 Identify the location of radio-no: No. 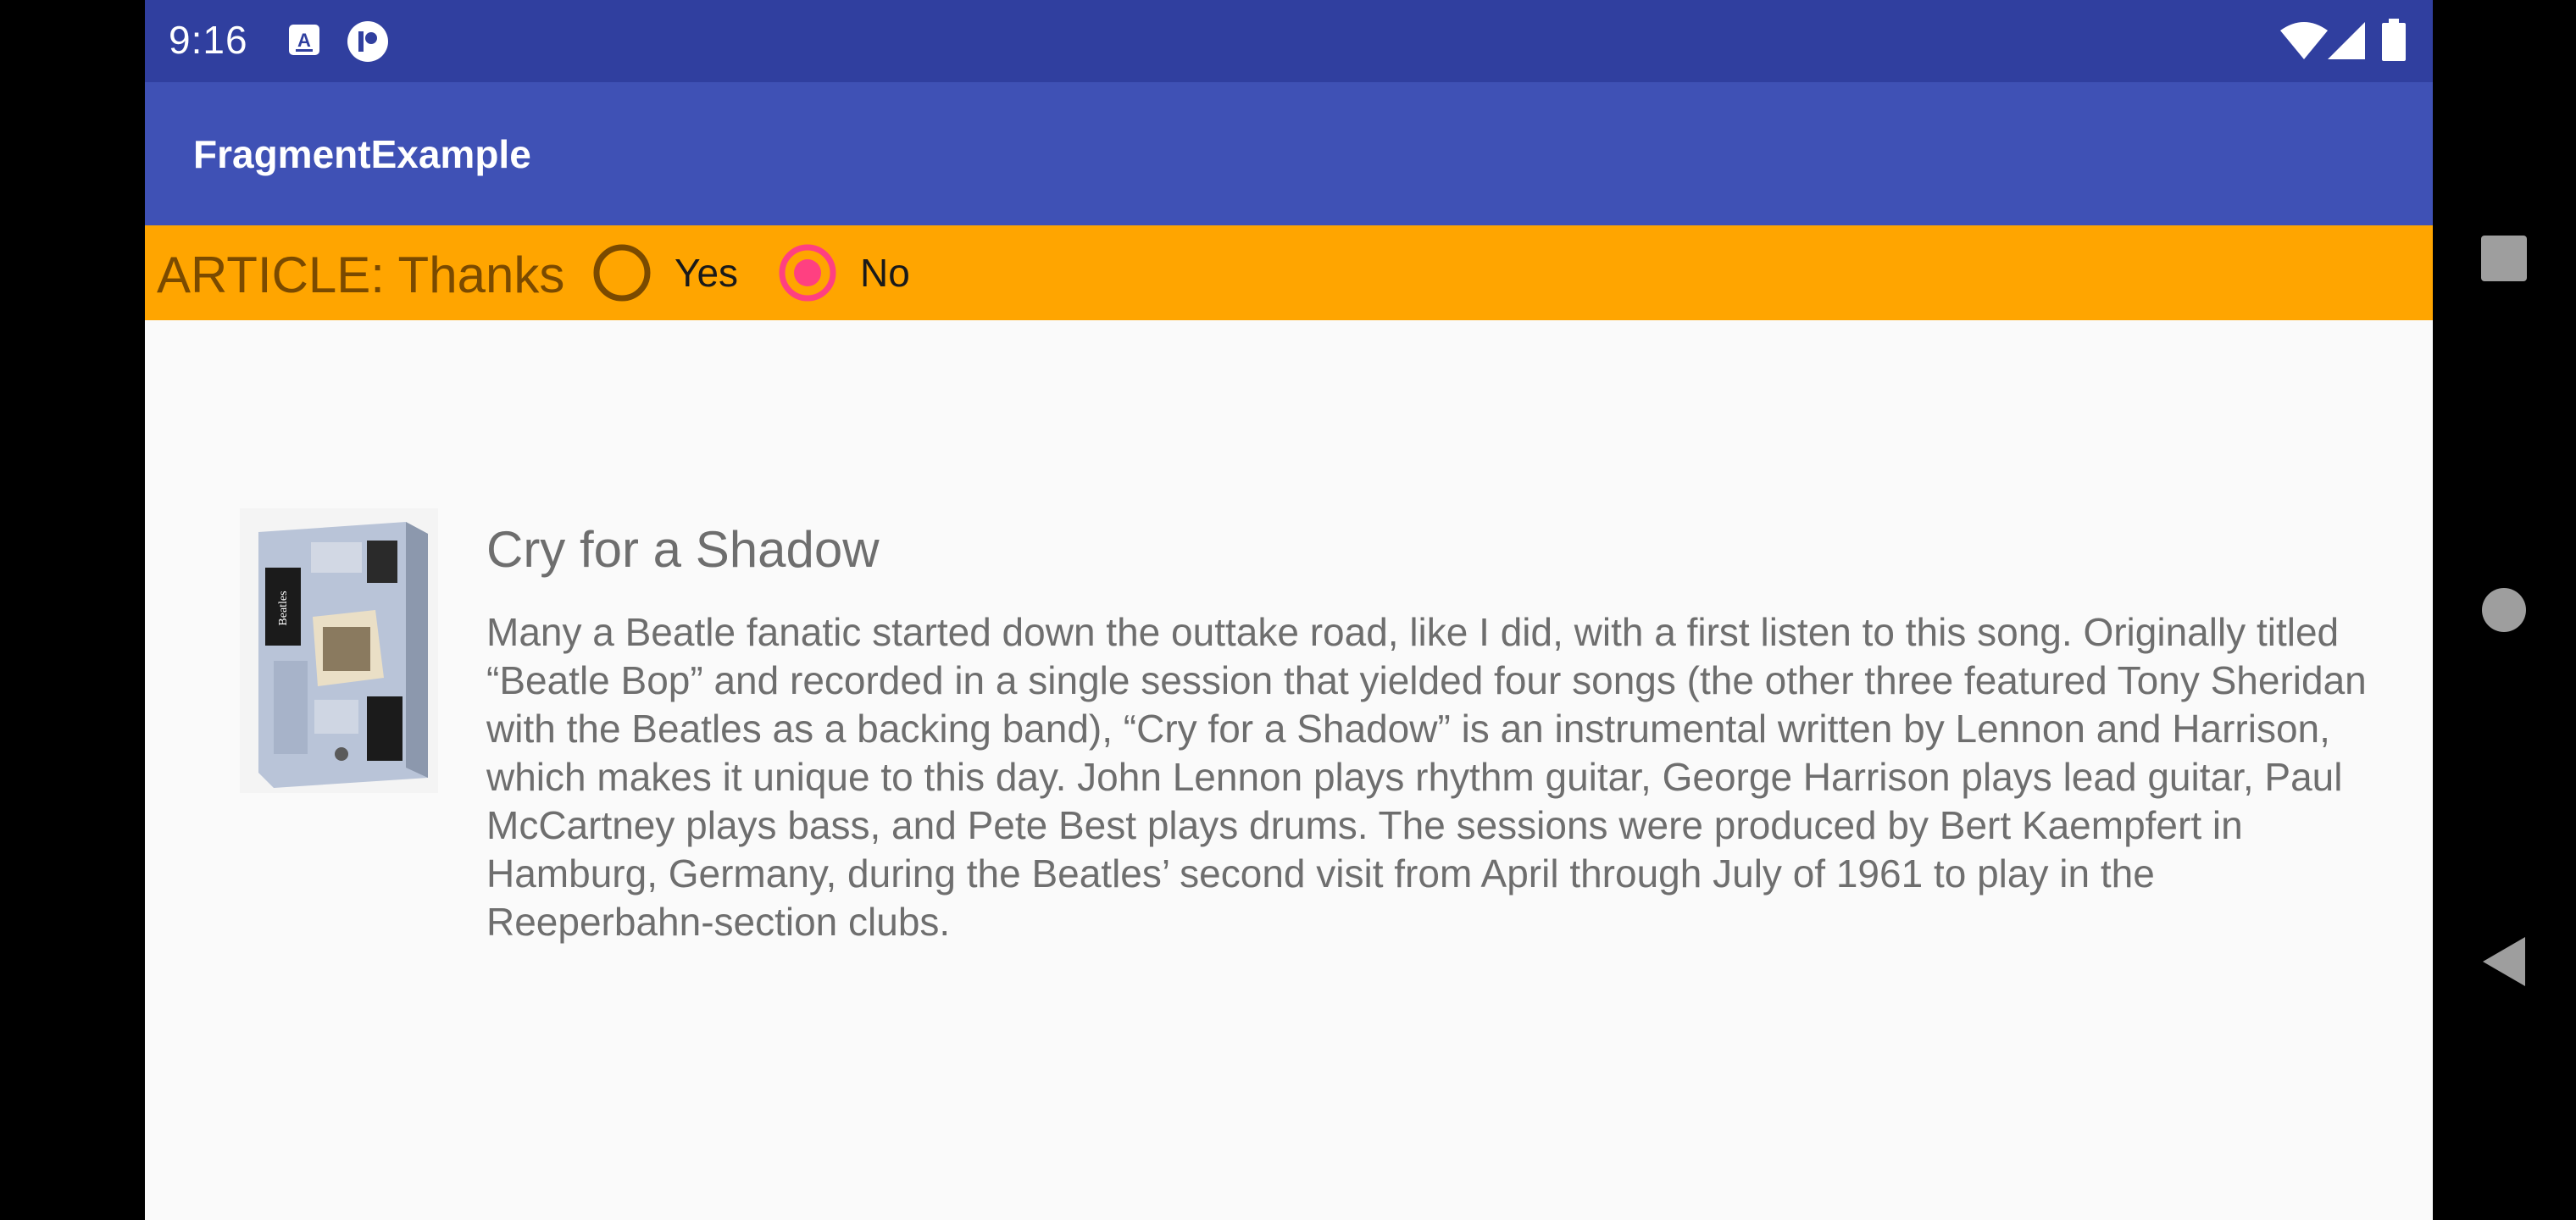
(844, 273).